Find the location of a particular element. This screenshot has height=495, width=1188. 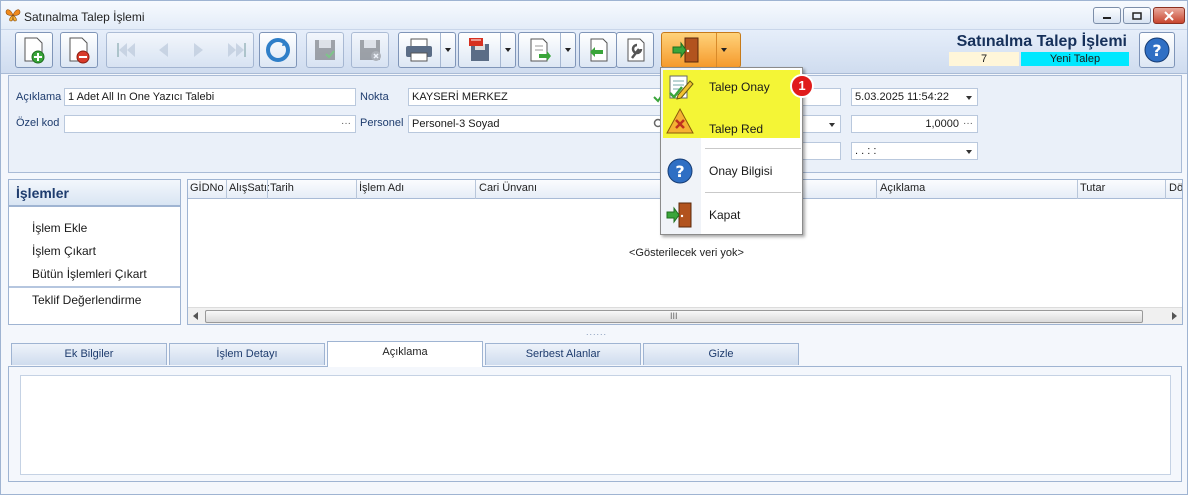

pdf-save-icon is located at coordinates (479, 49).